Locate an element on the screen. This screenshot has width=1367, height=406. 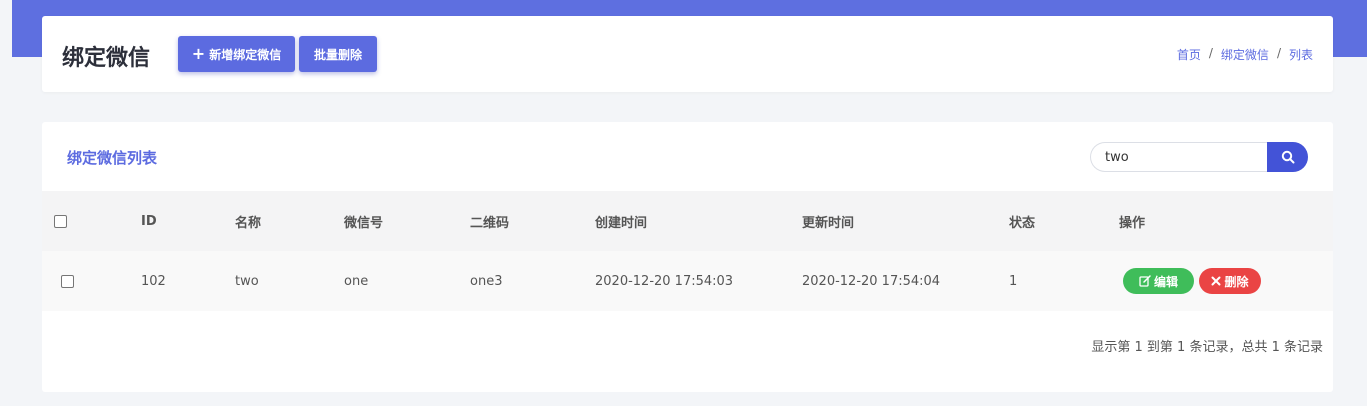
delete-button: 删除 is located at coordinates (1230, 281).